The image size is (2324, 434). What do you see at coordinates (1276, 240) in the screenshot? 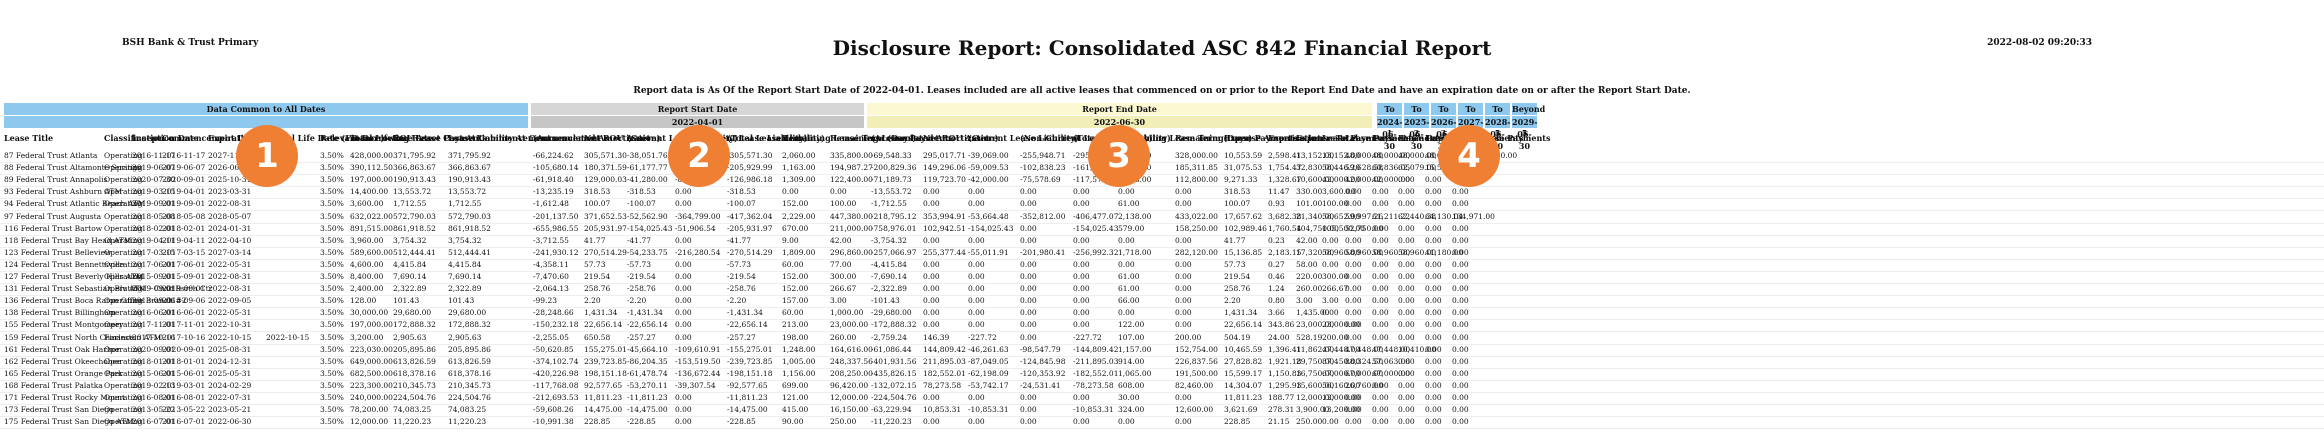
I see `table-cell: 0.23` at bounding box center [1276, 240].